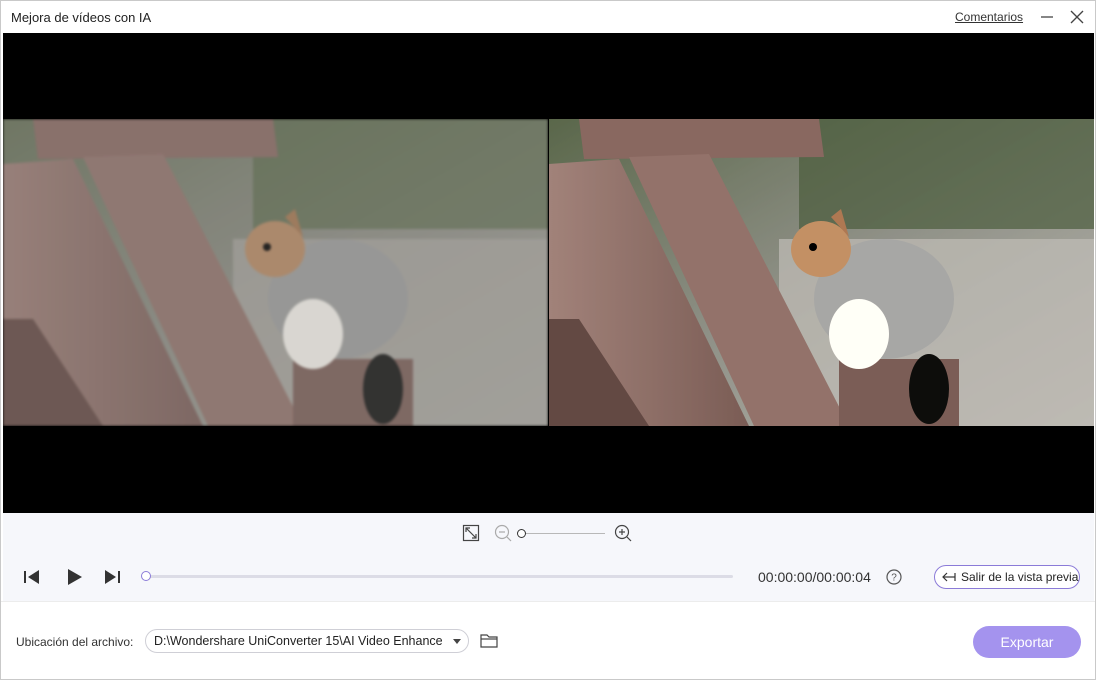  I want to click on zoom-out-button, so click(503, 533).